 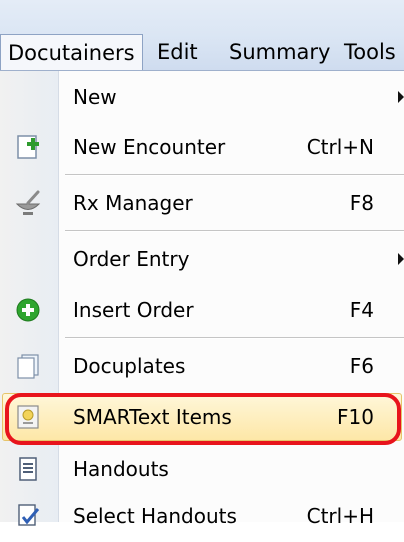 I want to click on menu-item-new: New, so click(x=202, y=97).